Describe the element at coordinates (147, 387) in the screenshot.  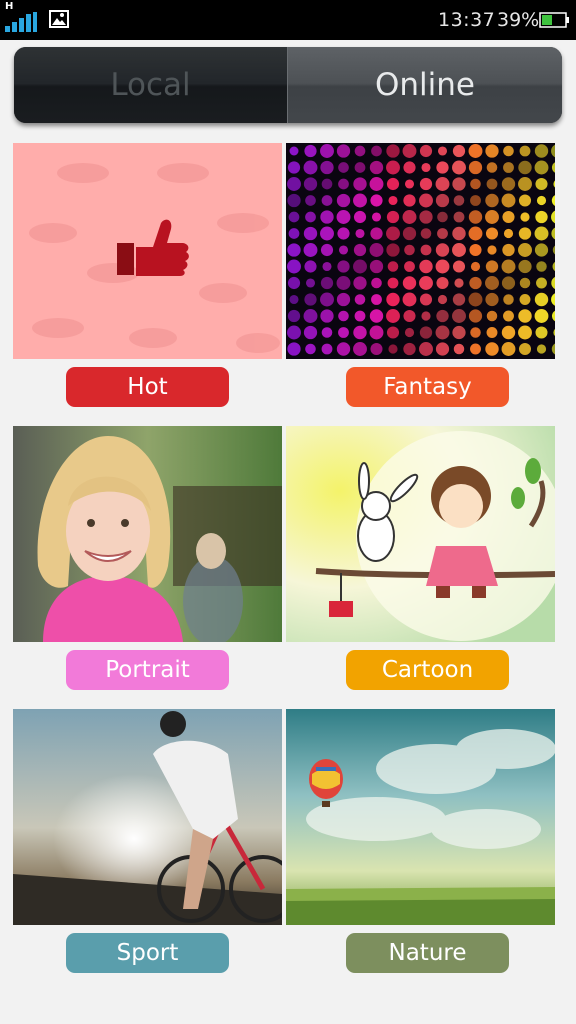
I see `category-button-hot: Hot` at that location.